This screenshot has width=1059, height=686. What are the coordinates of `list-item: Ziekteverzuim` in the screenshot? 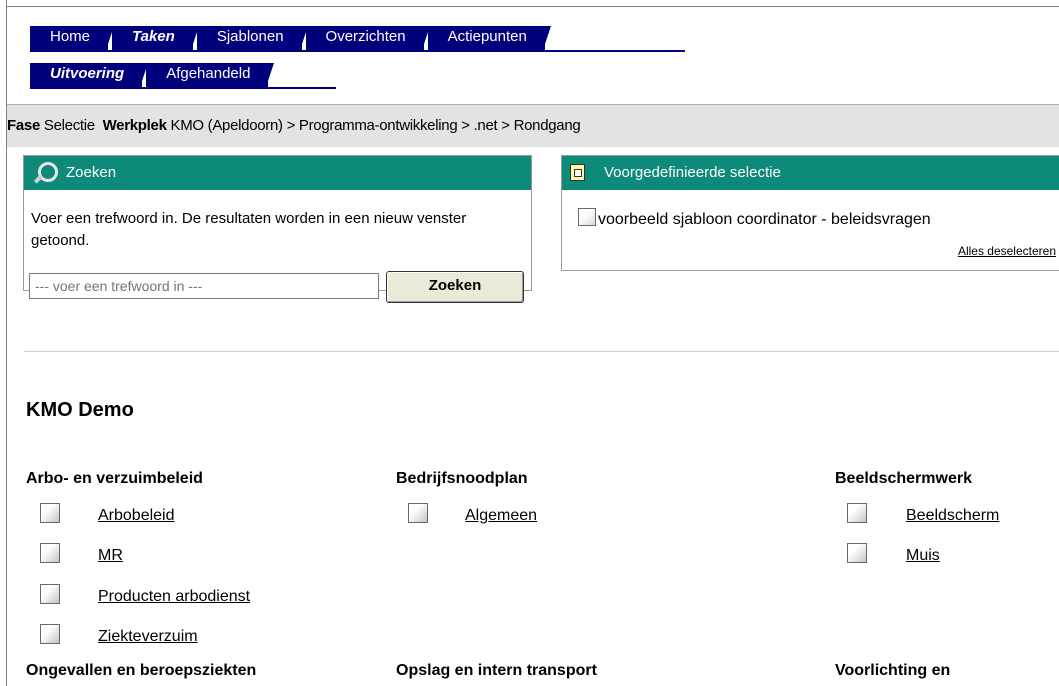 It's located at (148, 637).